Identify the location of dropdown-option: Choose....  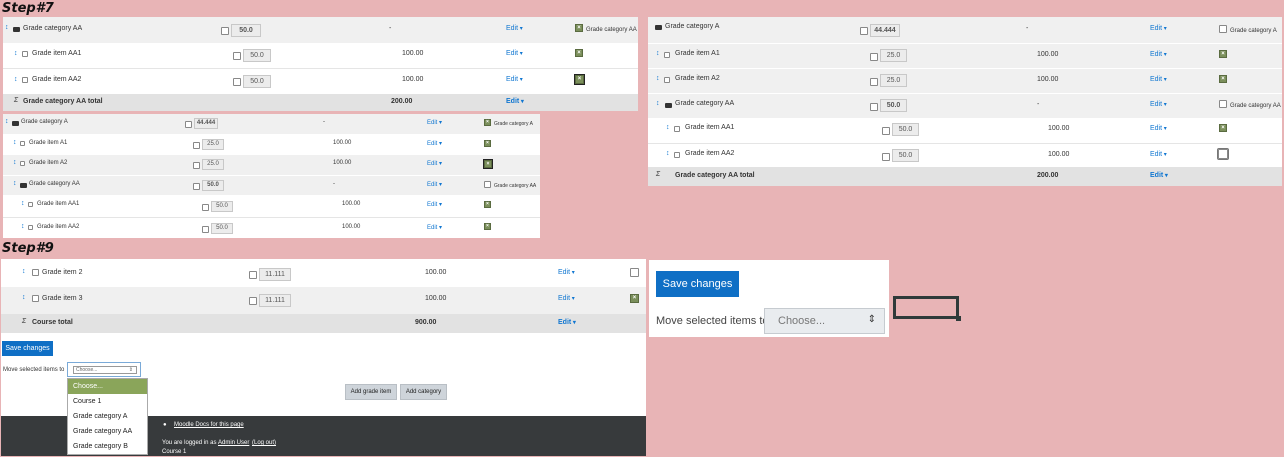
(107, 386).